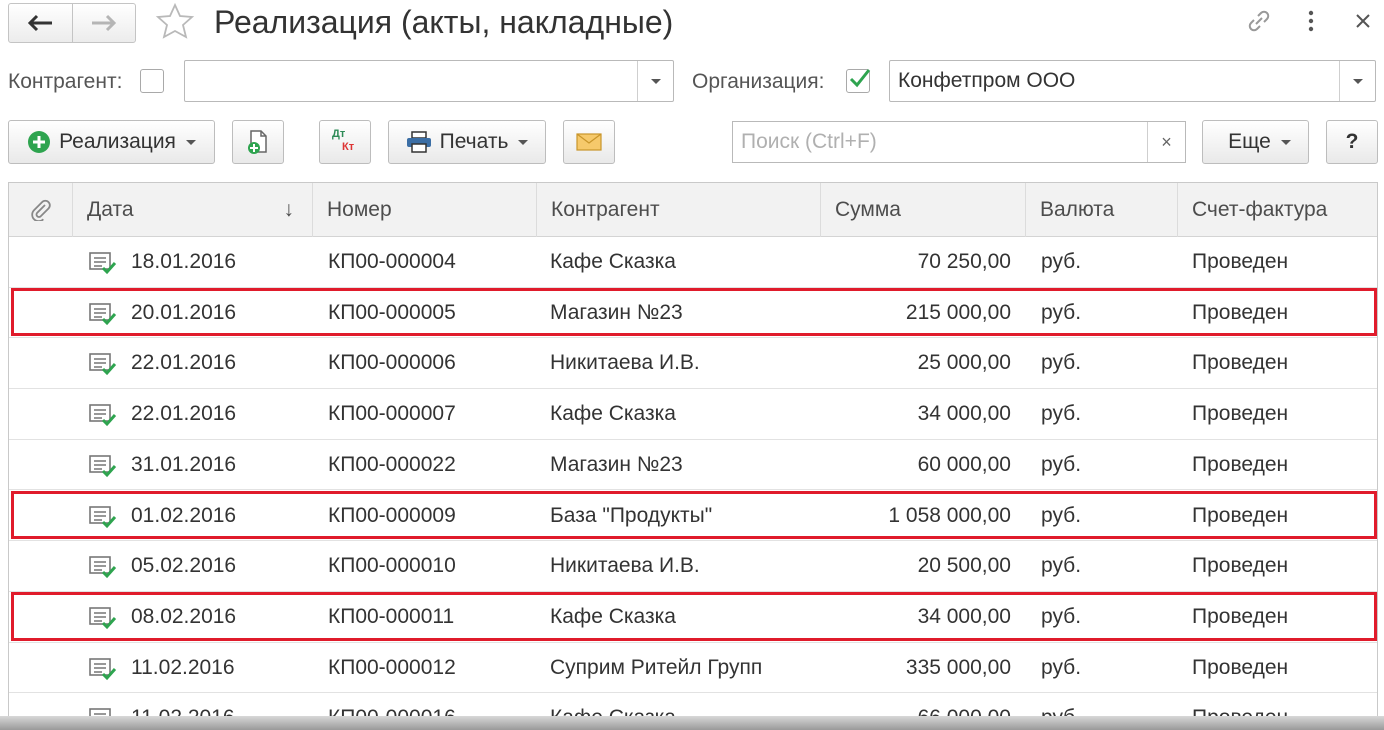 This screenshot has height=730, width=1384. Describe the element at coordinates (964, 464) in the screenshot. I see `cell-sum: 60 000,00` at that location.